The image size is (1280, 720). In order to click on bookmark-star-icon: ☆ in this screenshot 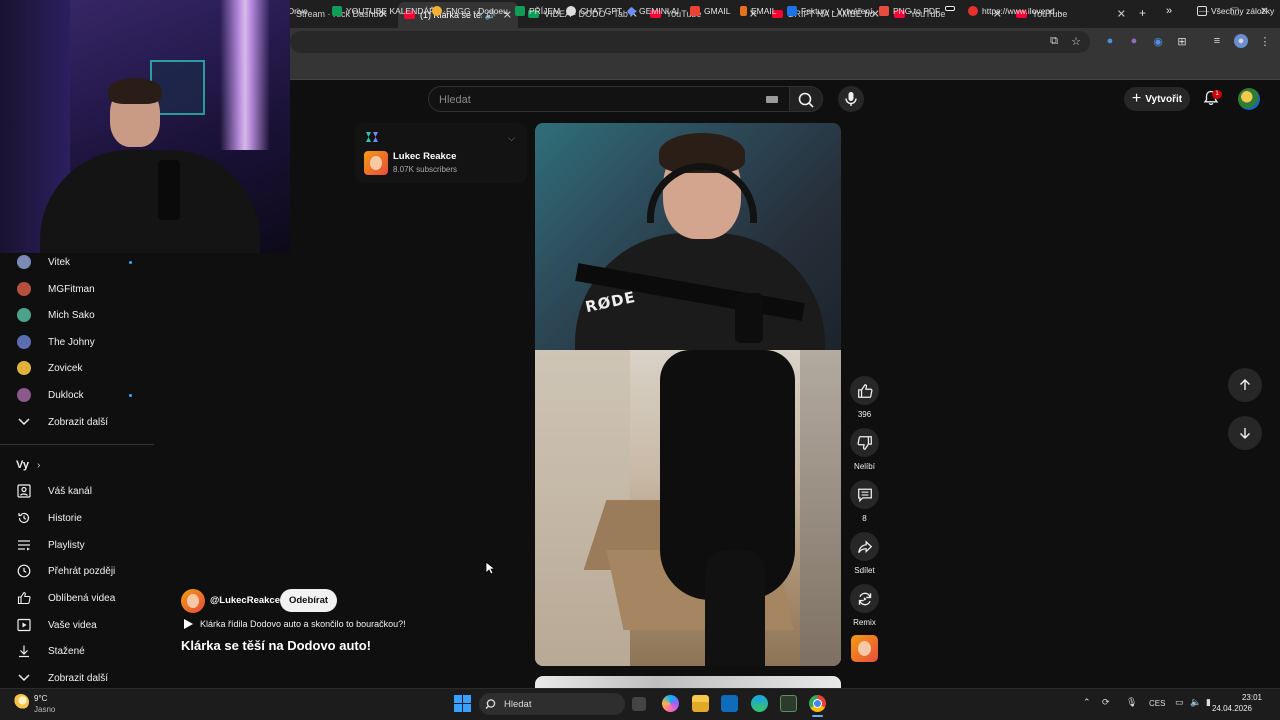, I will do `click(1076, 41)`.